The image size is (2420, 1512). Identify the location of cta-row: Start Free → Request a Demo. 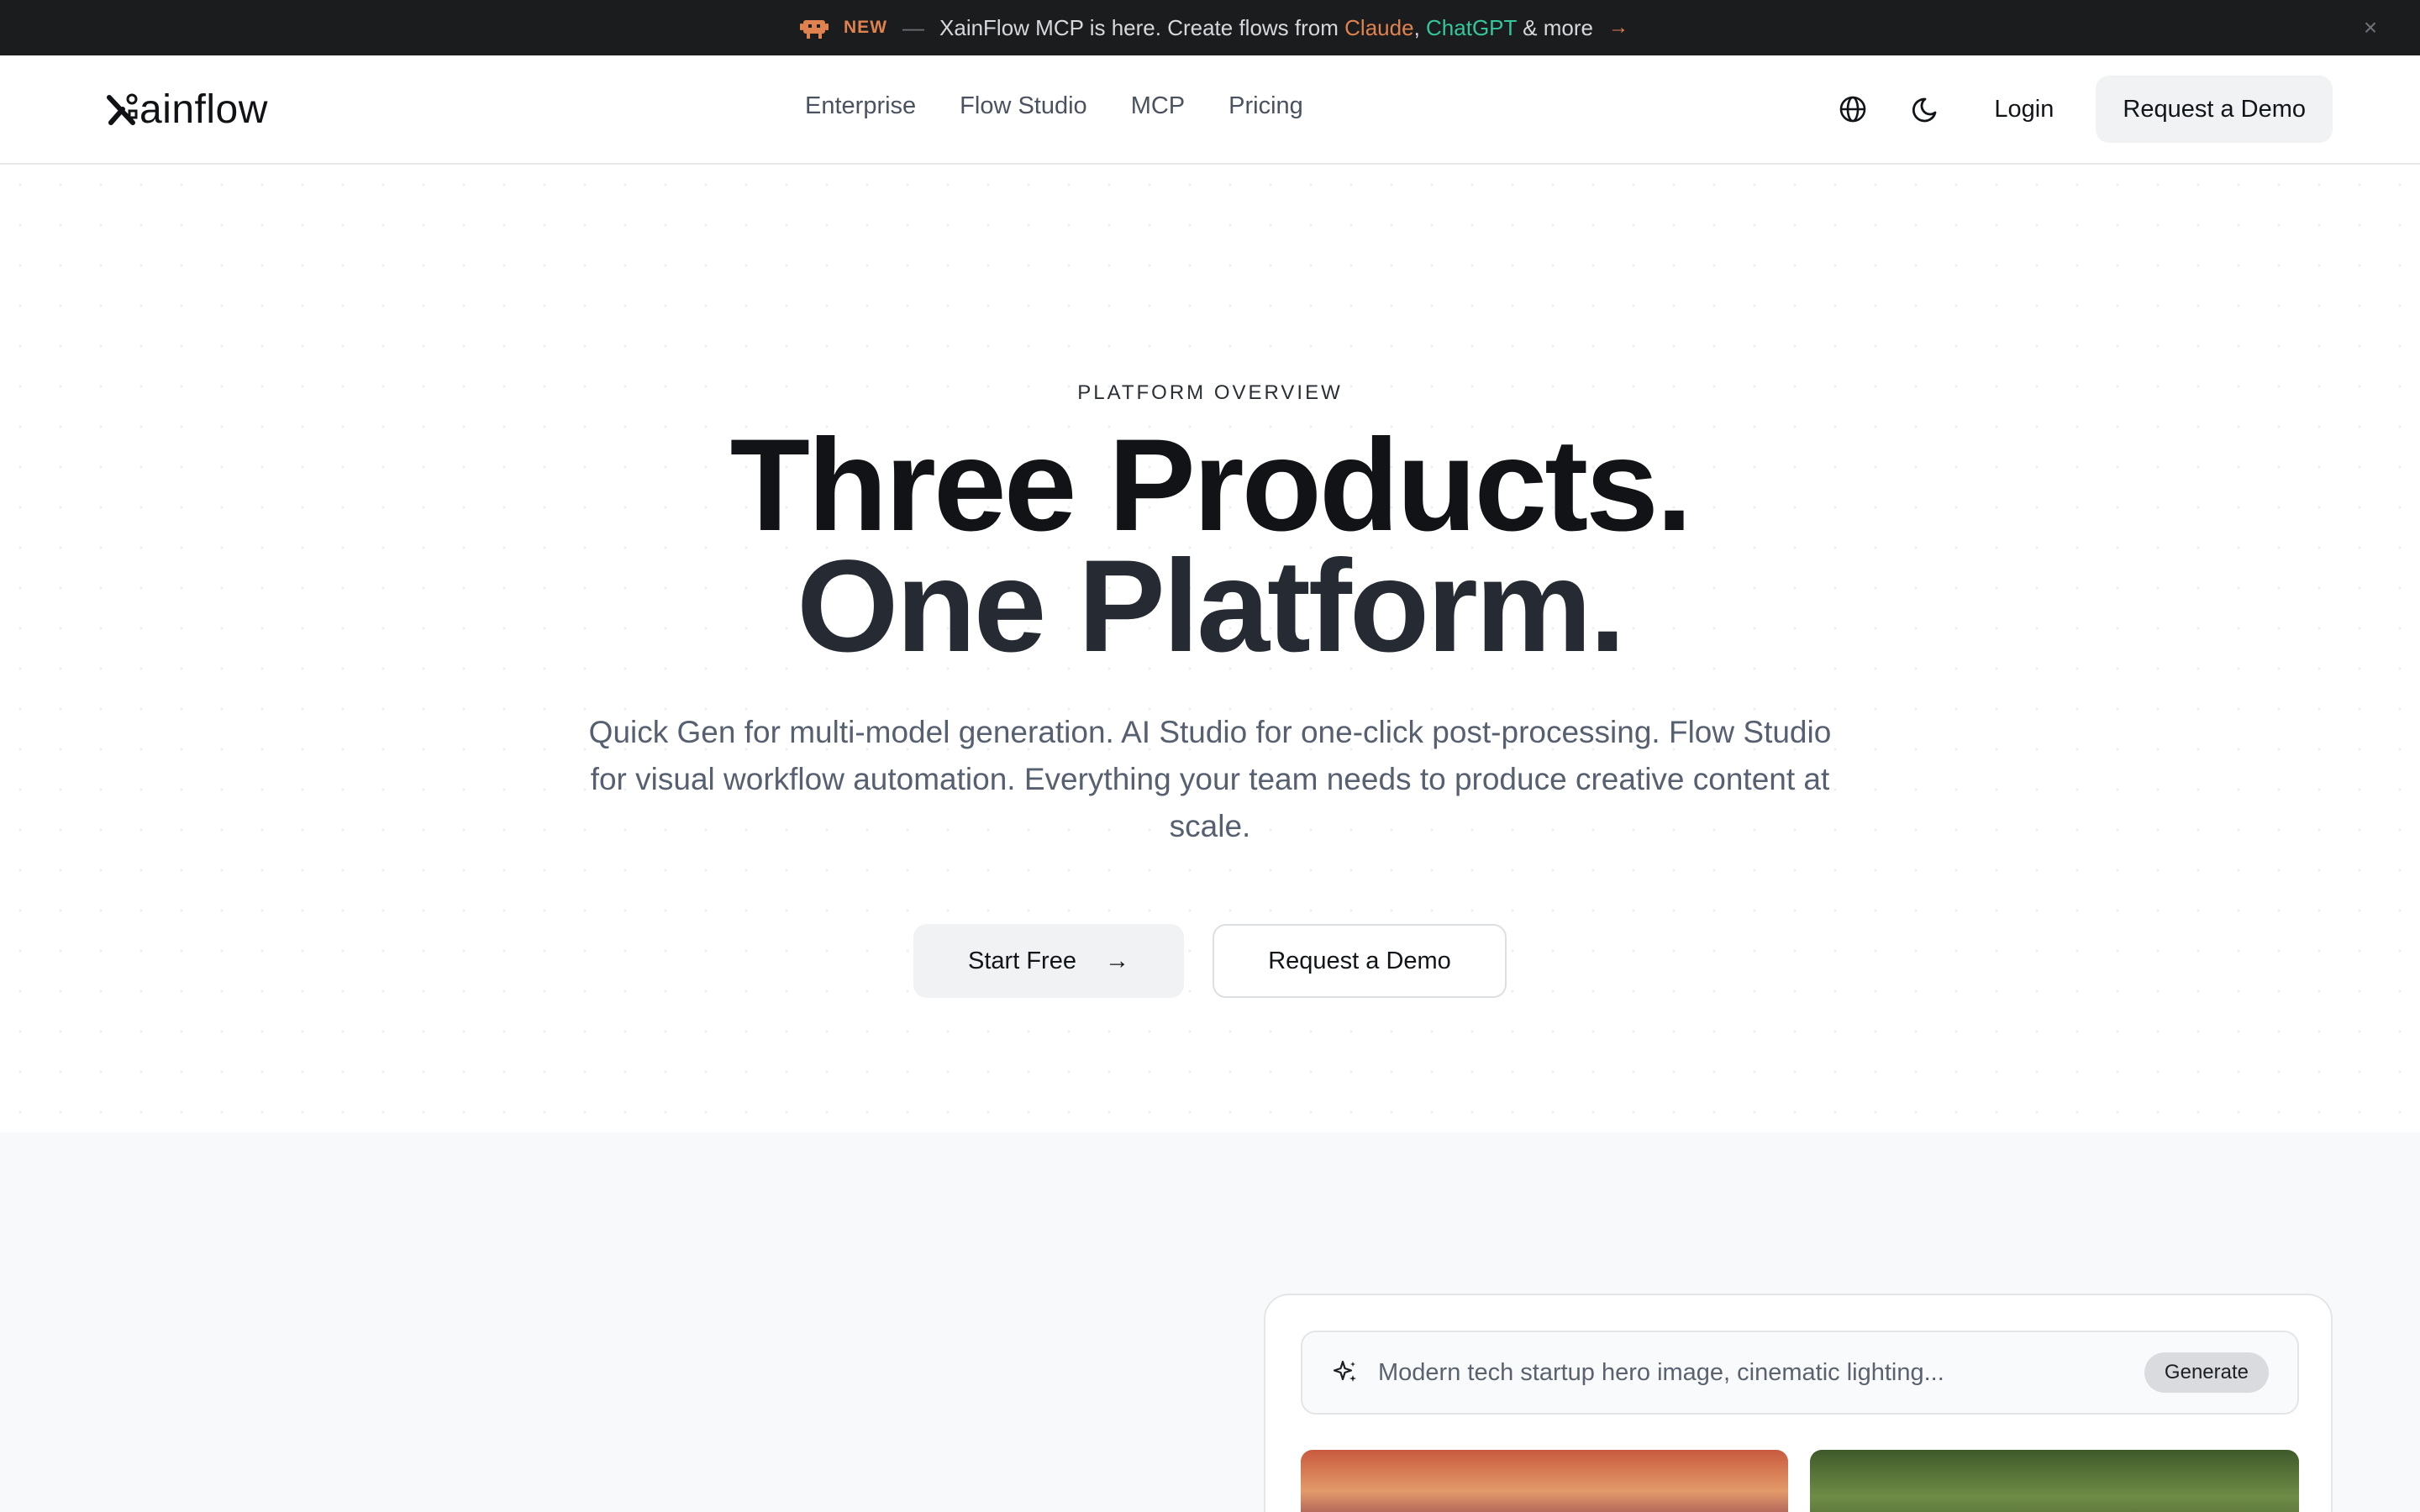
(1210, 961).